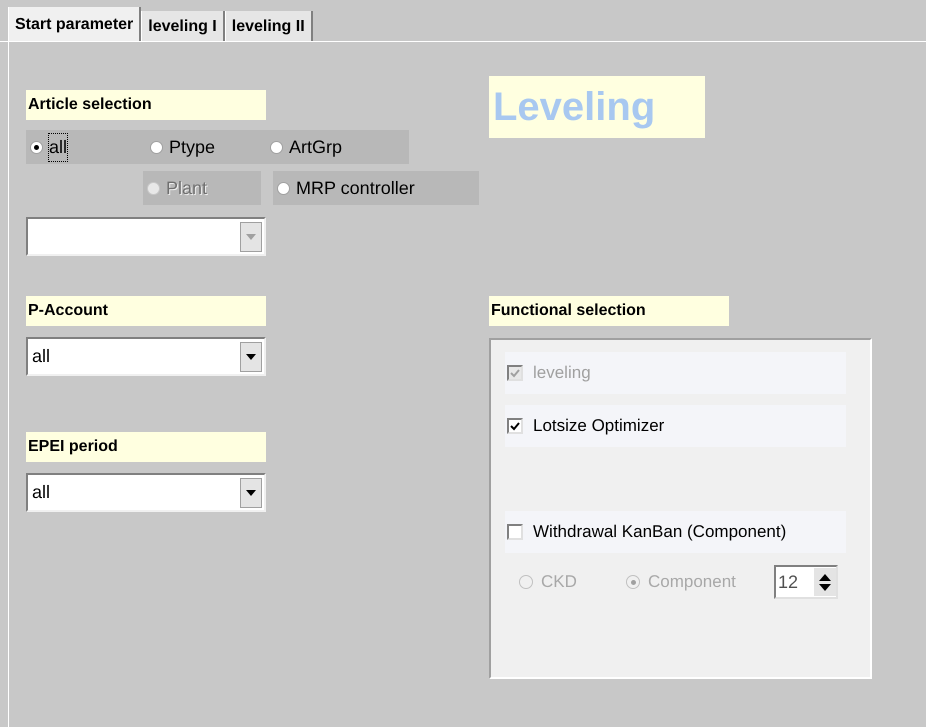 The width and height of the screenshot is (926, 727). I want to click on checkbox-label: Lotsize Optimizer, so click(598, 426).